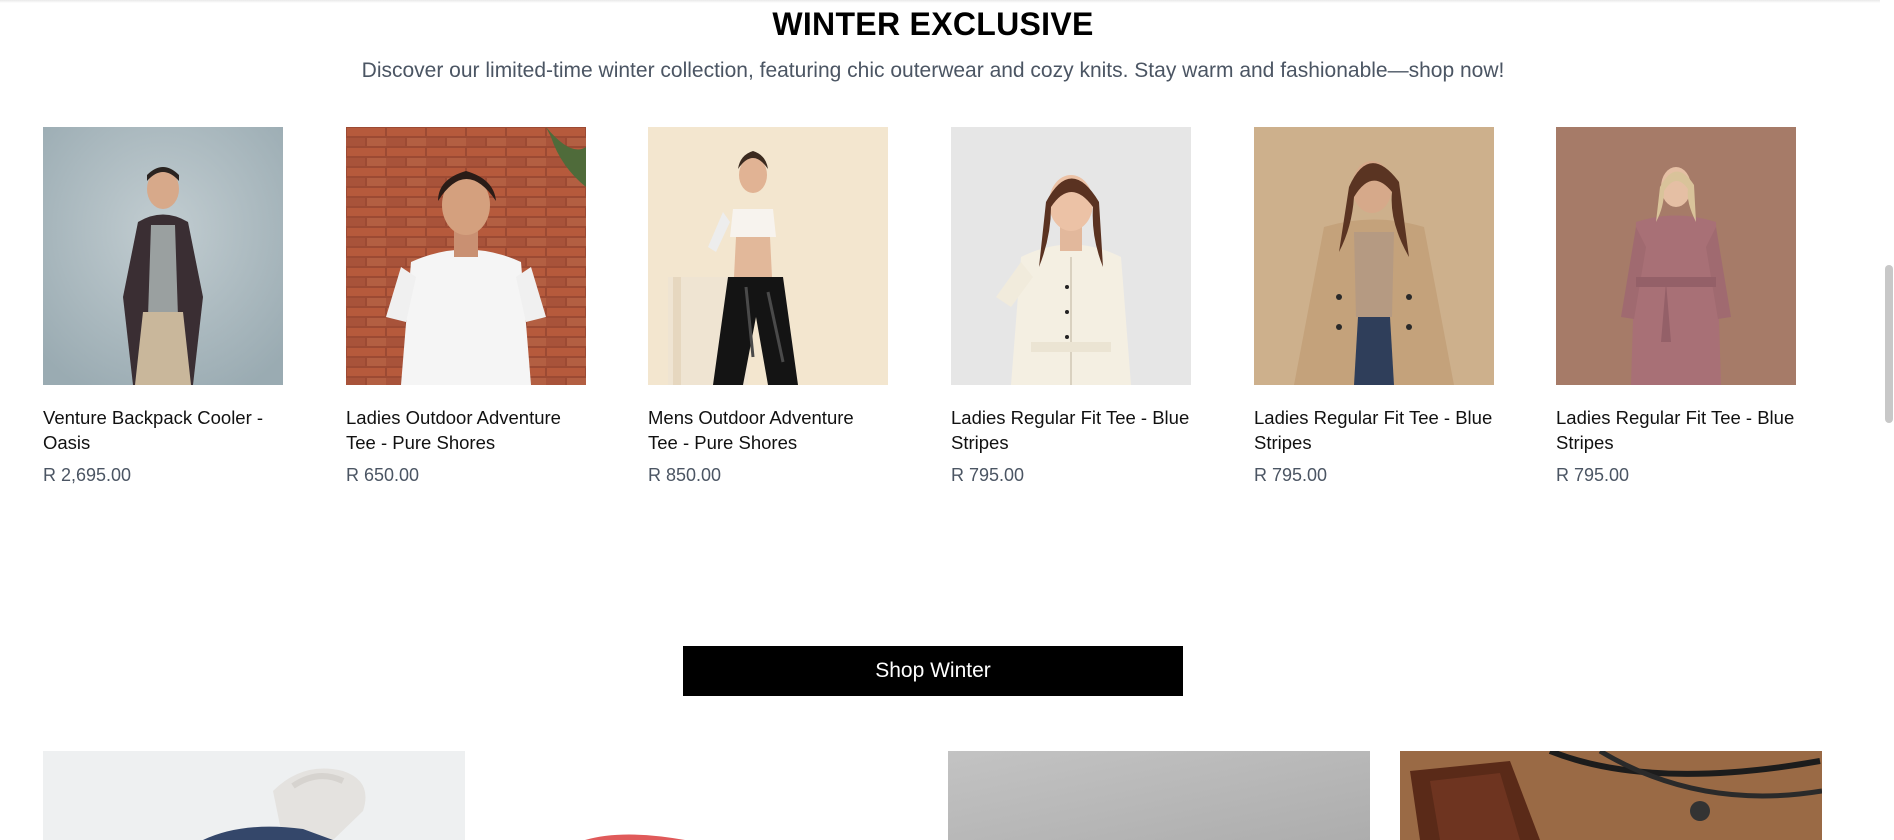 Image resolution: width=1894 pixels, height=840 pixels. I want to click on product-price: R 850.00, so click(685, 475).